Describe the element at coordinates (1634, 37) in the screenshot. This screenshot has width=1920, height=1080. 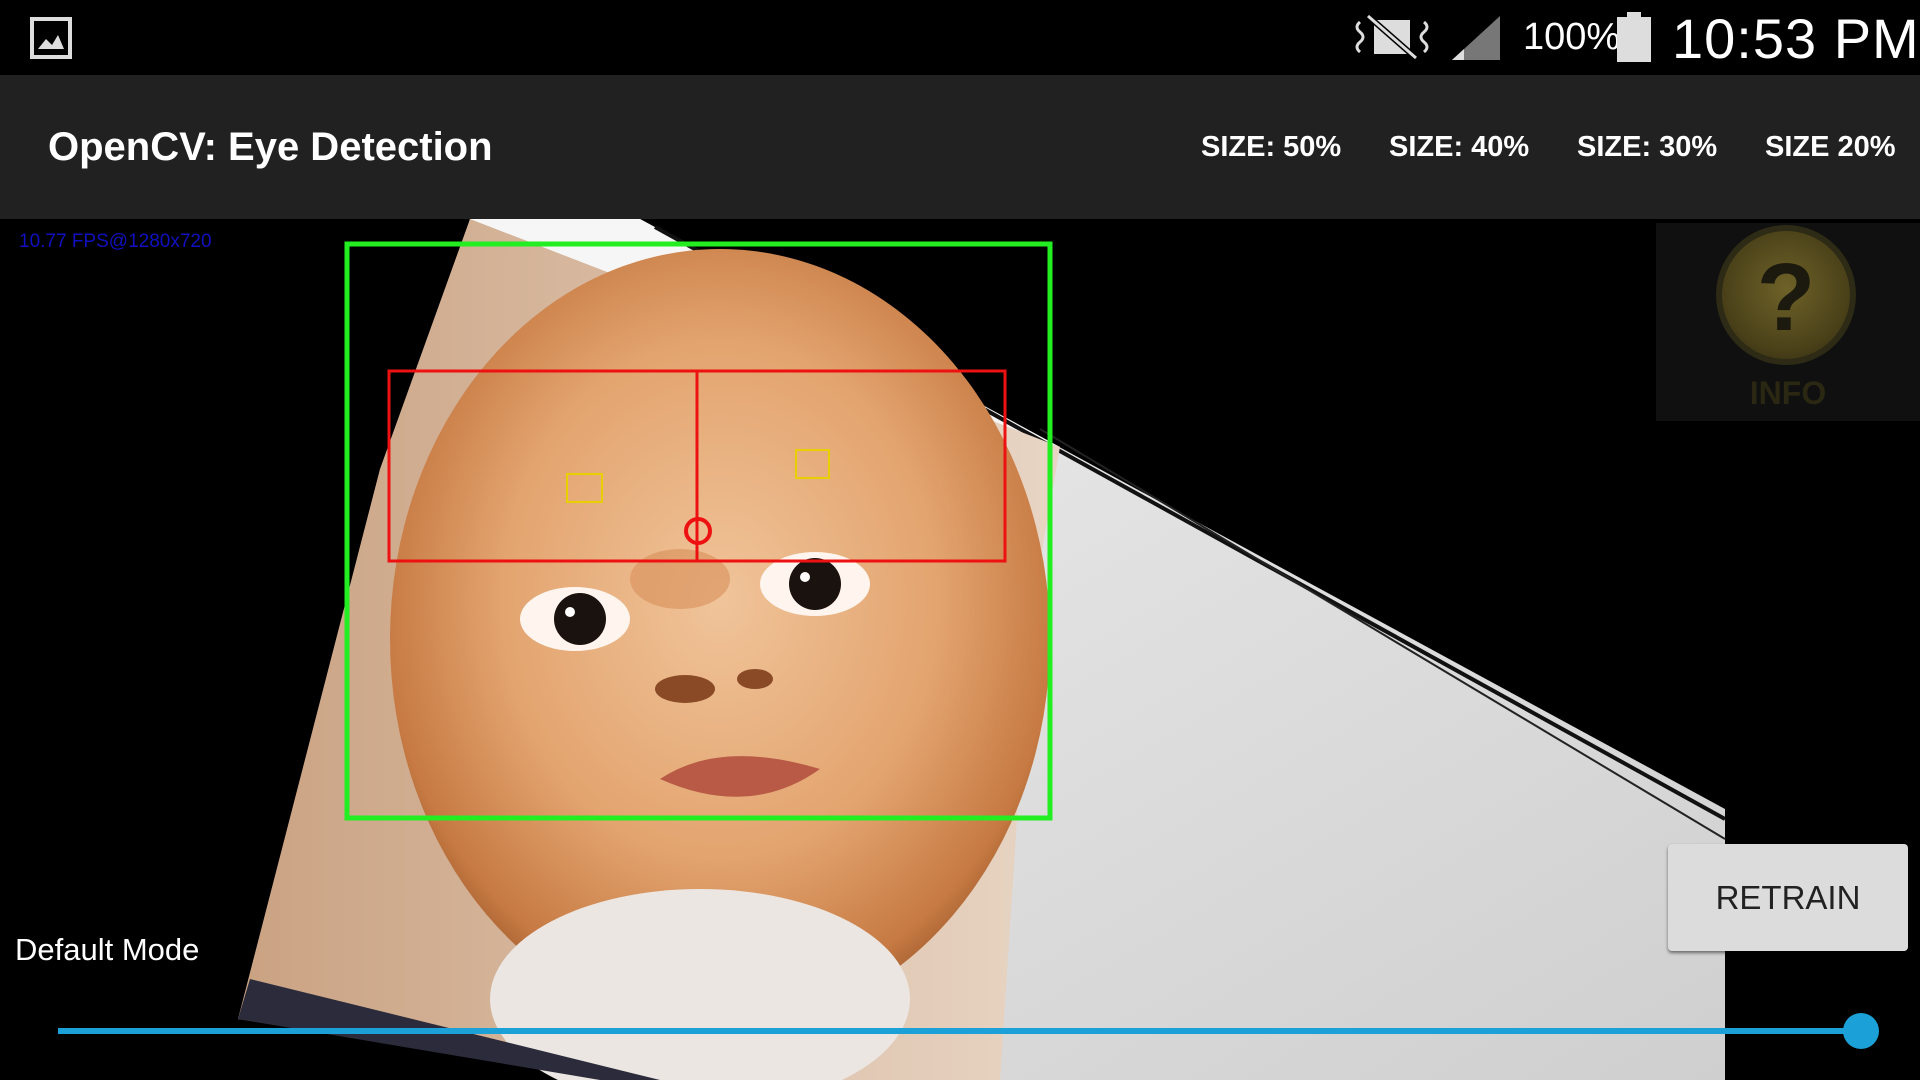
I see `battery-icon` at that location.